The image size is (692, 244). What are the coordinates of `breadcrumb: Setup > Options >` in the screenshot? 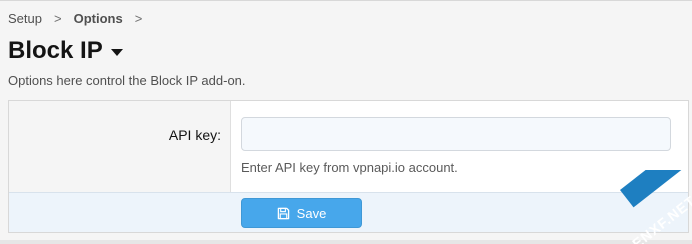 It's located at (81, 18).